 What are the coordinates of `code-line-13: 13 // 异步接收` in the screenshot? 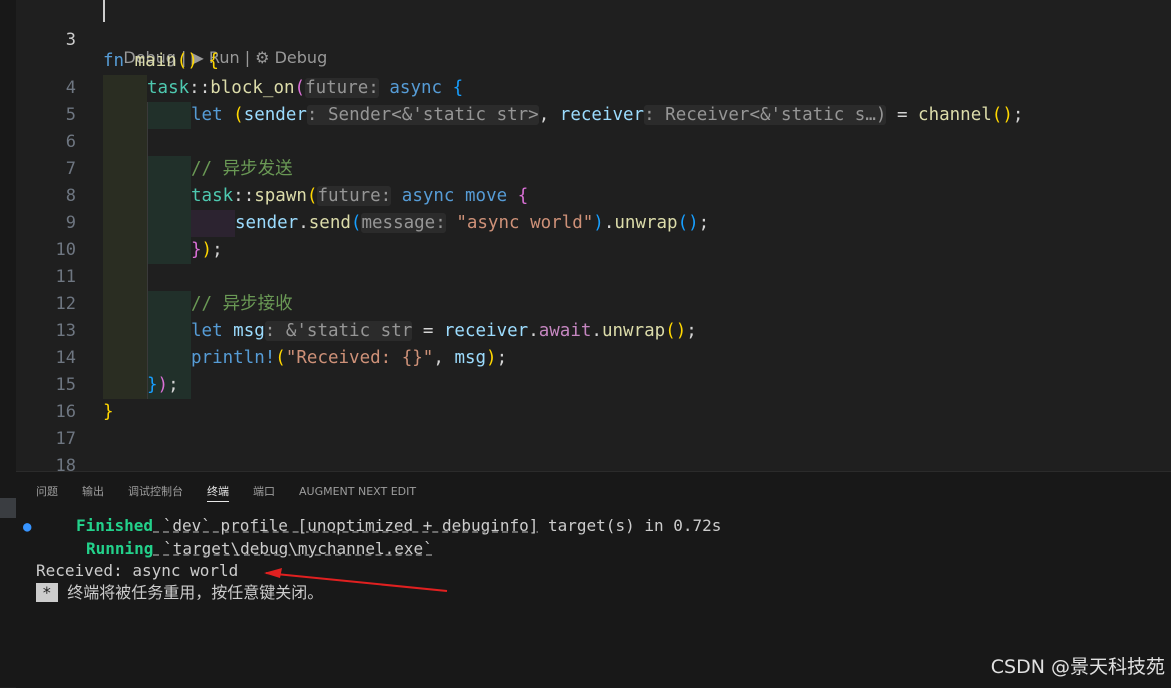 It's located at (593, 316).